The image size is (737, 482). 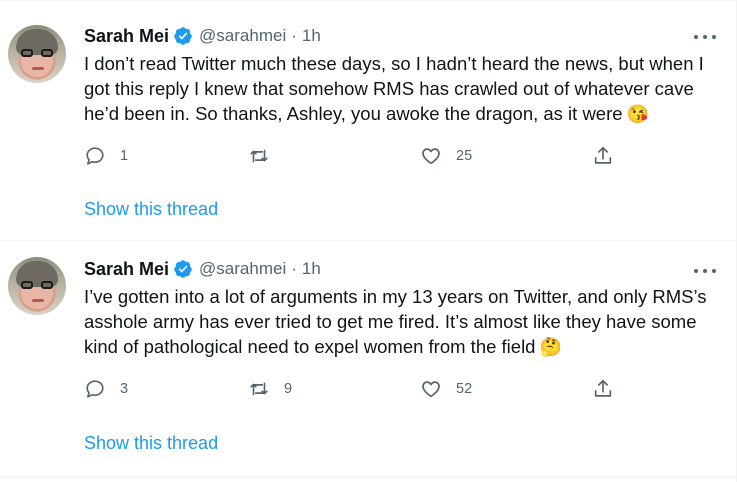 I want to click on reply-button: 3, so click(x=106, y=389).